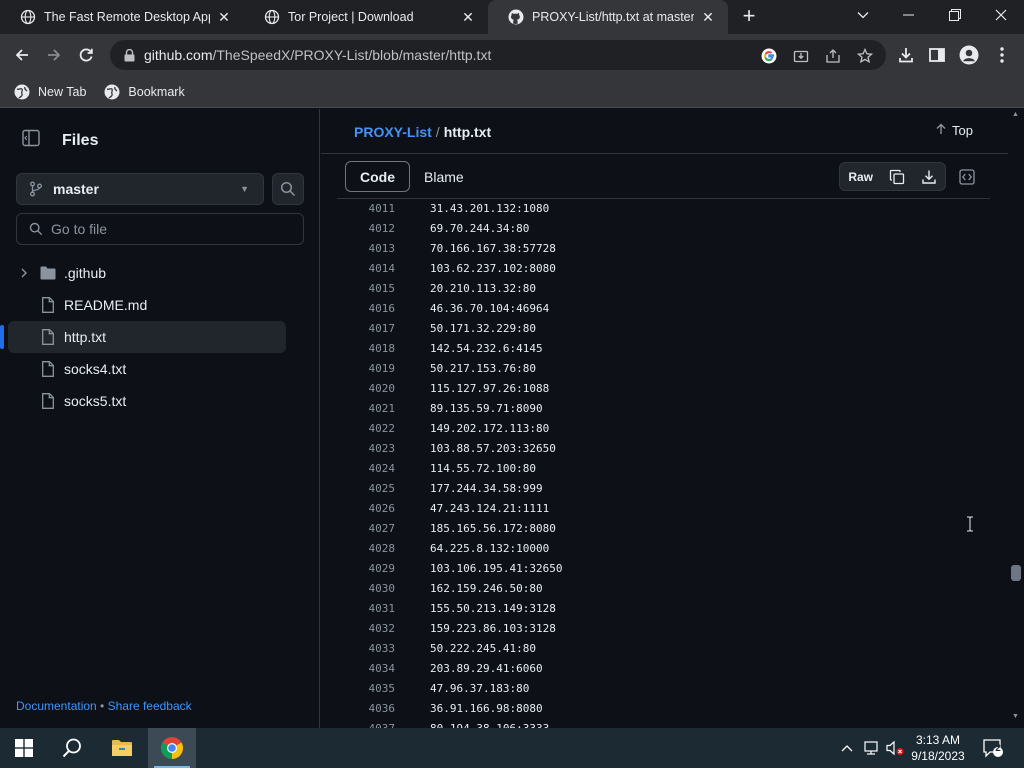 The height and width of the screenshot is (768, 1024). Describe the element at coordinates (22, 55) in the screenshot. I see `back-button` at that location.